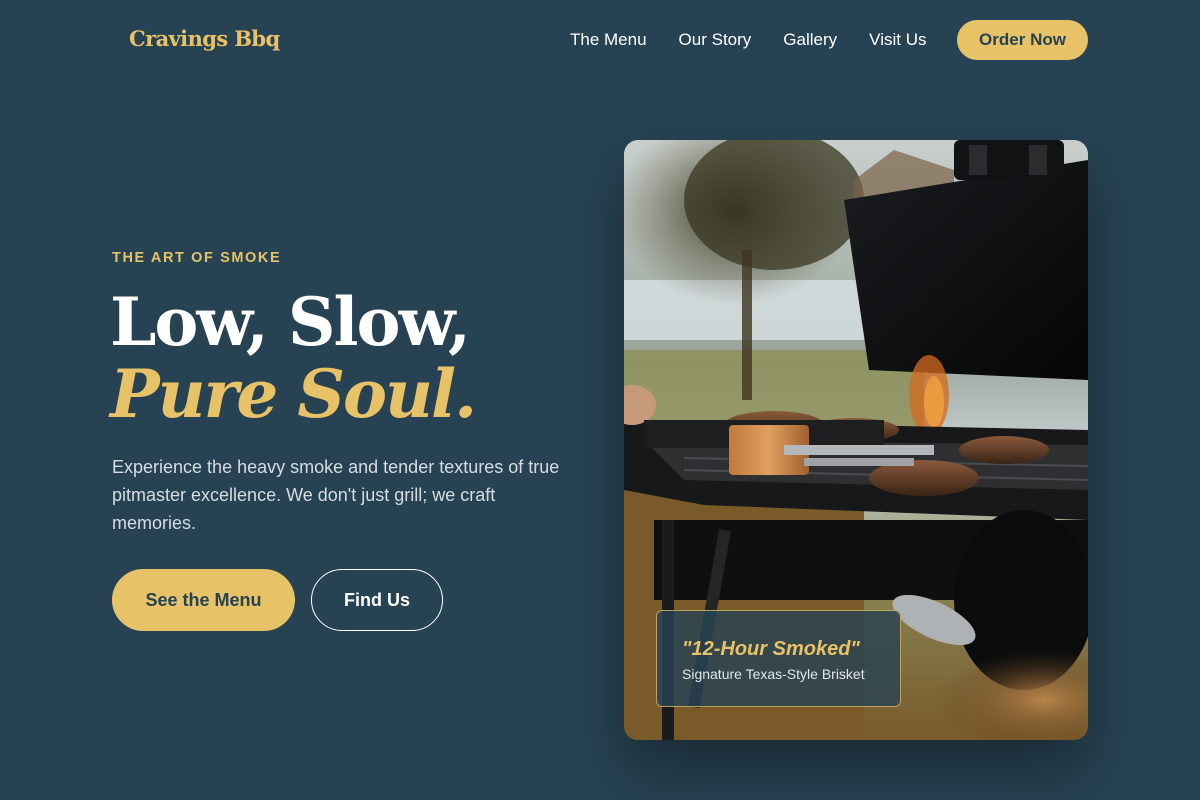  Describe the element at coordinates (197, 258) in the screenshot. I see `hero-eyebrow: THE ART OF SMOKE` at that location.